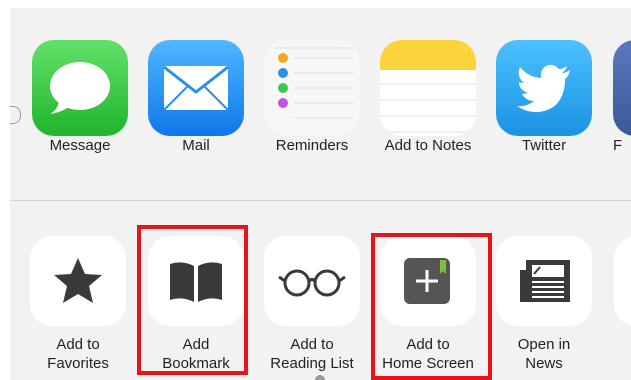 This screenshot has height=380, width=631. Describe the element at coordinates (544, 88) in the screenshot. I see `twitter-icon` at that location.